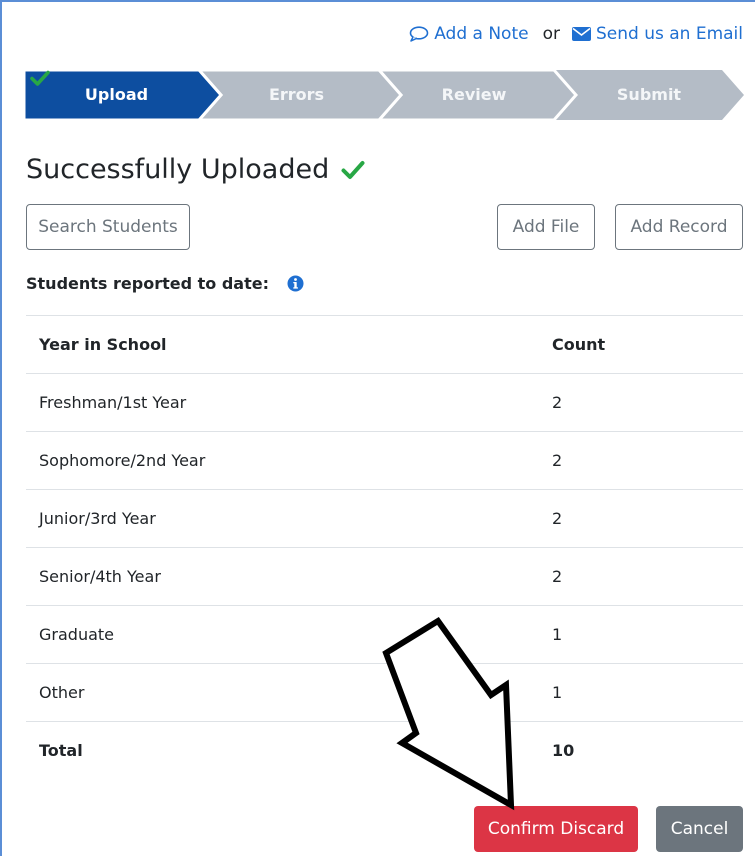 This screenshot has height=856, width=755. I want to click on step-review: Review, so click(474, 95).